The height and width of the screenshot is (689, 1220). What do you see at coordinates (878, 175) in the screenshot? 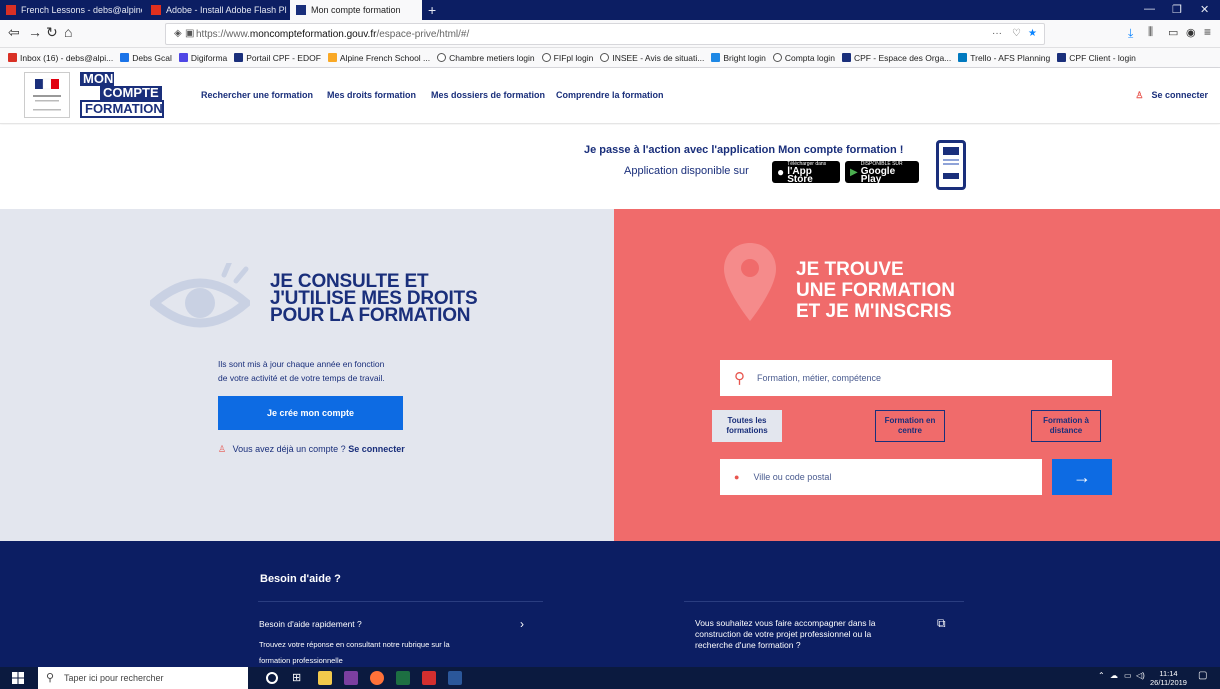
I see `googleplay-big-label: Google Play` at bounding box center [878, 175].